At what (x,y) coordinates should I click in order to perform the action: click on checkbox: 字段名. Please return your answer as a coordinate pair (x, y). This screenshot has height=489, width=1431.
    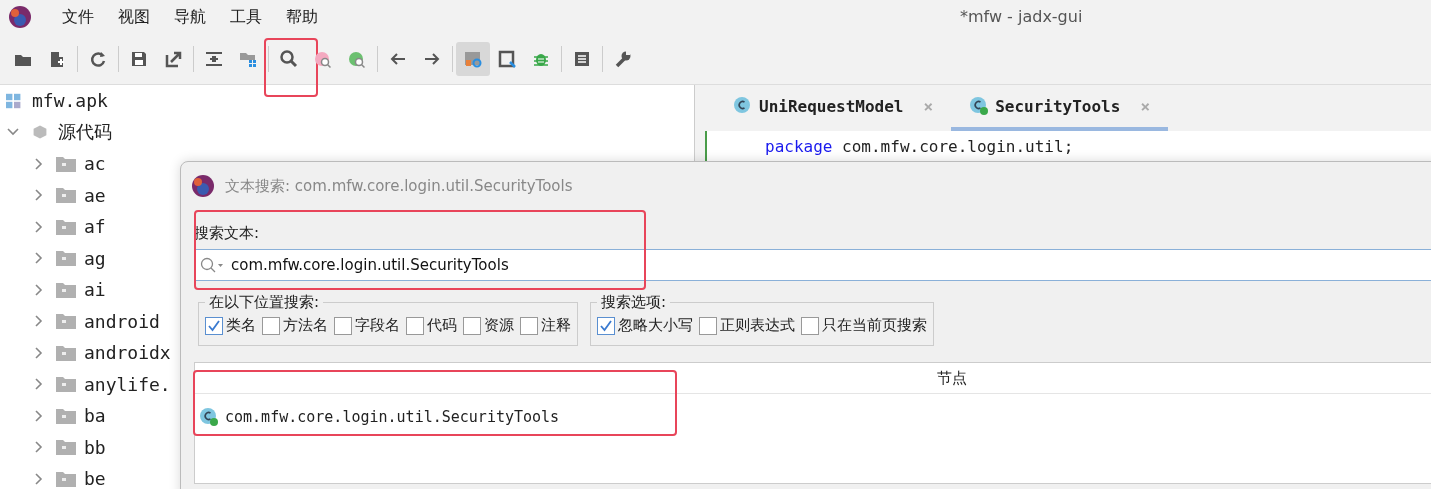
    Looking at the image, I should click on (367, 325).